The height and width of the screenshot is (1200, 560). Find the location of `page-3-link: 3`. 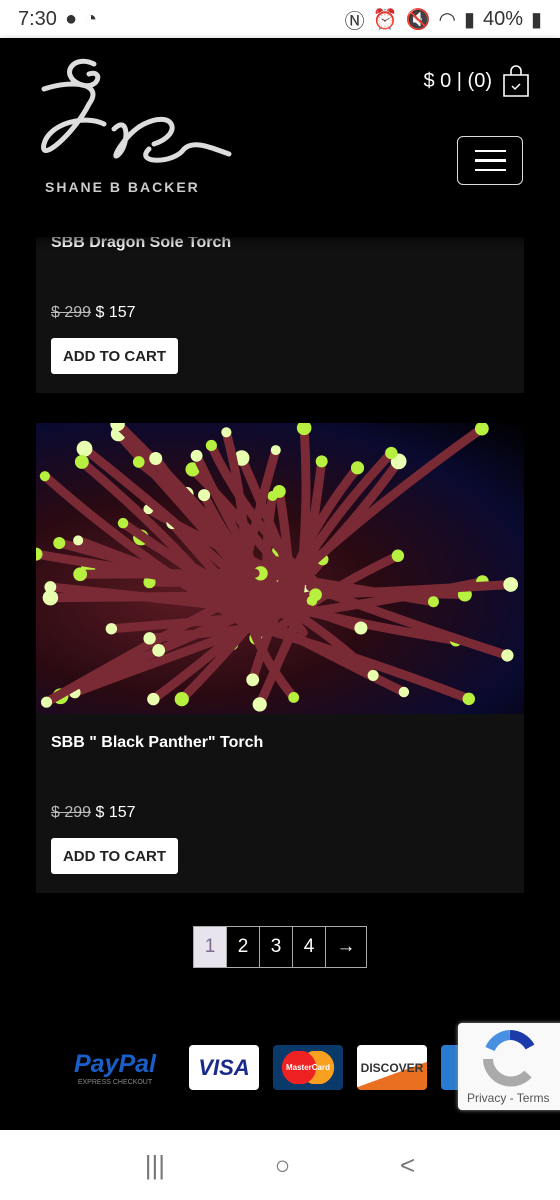

page-3-link: 3 is located at coordinates (276, 947).